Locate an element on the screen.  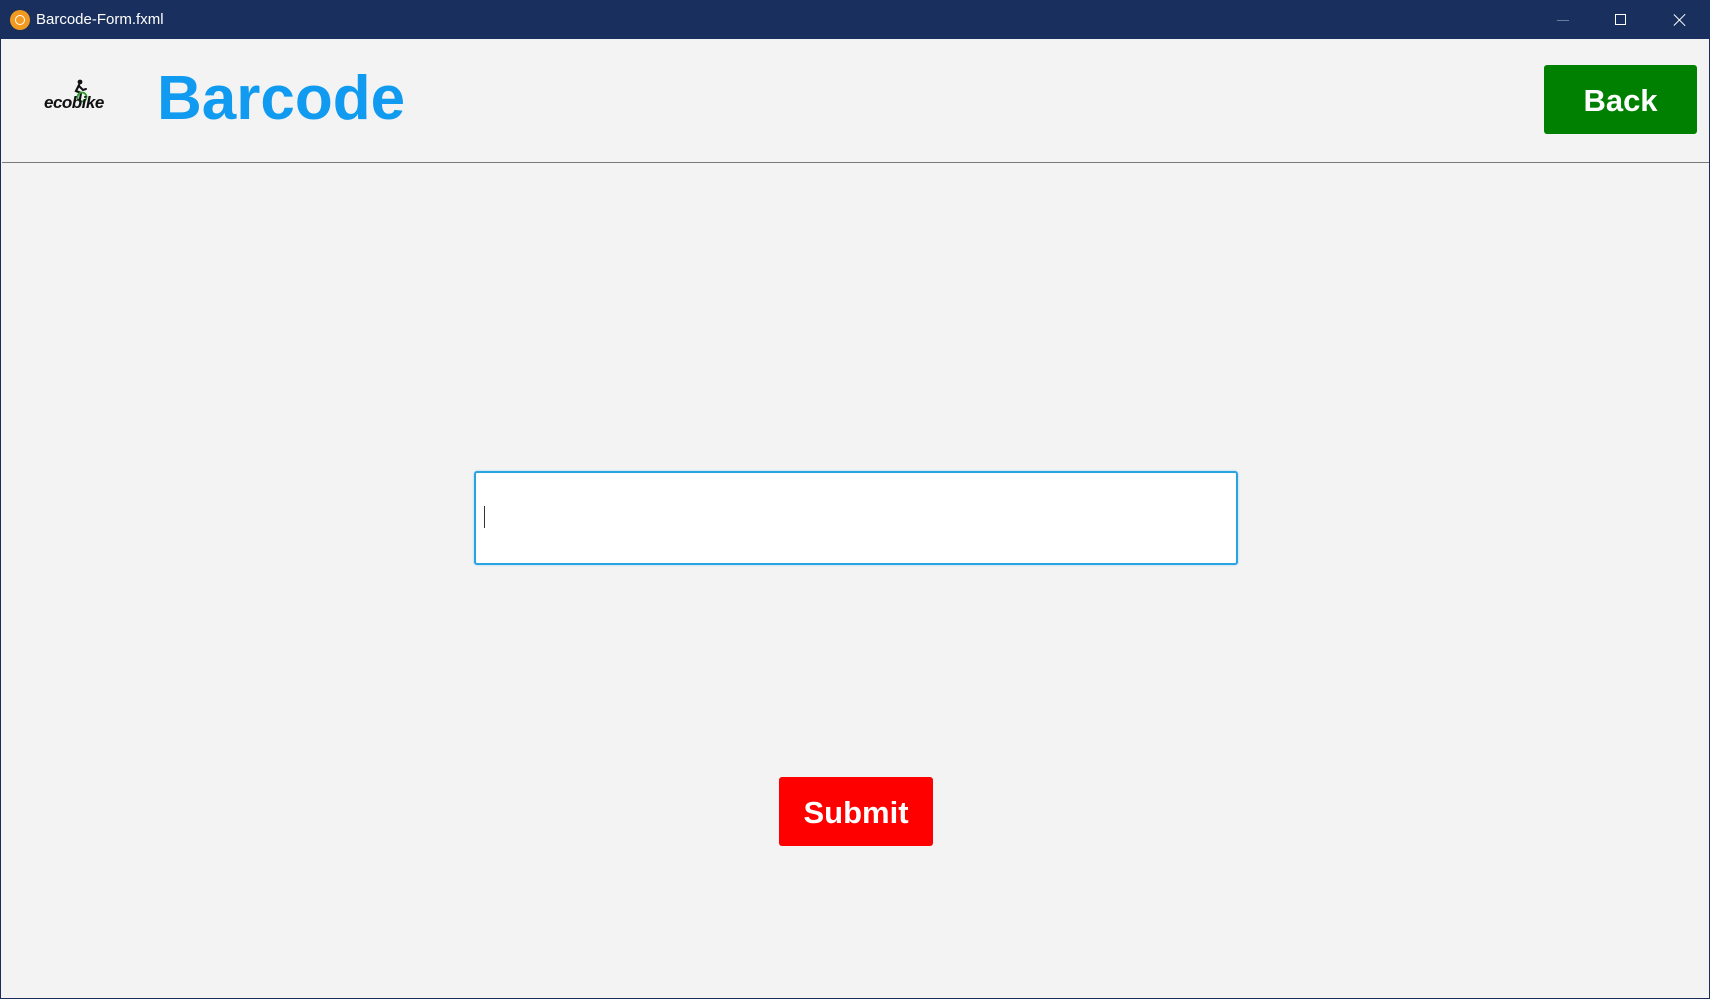
maximize-icon is located at coordinates (1621, 20).